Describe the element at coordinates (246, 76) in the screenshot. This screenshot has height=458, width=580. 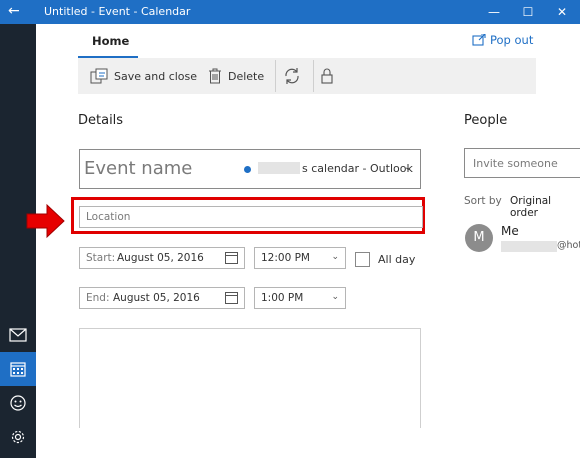
I see `delete-label: Delete` at that location.